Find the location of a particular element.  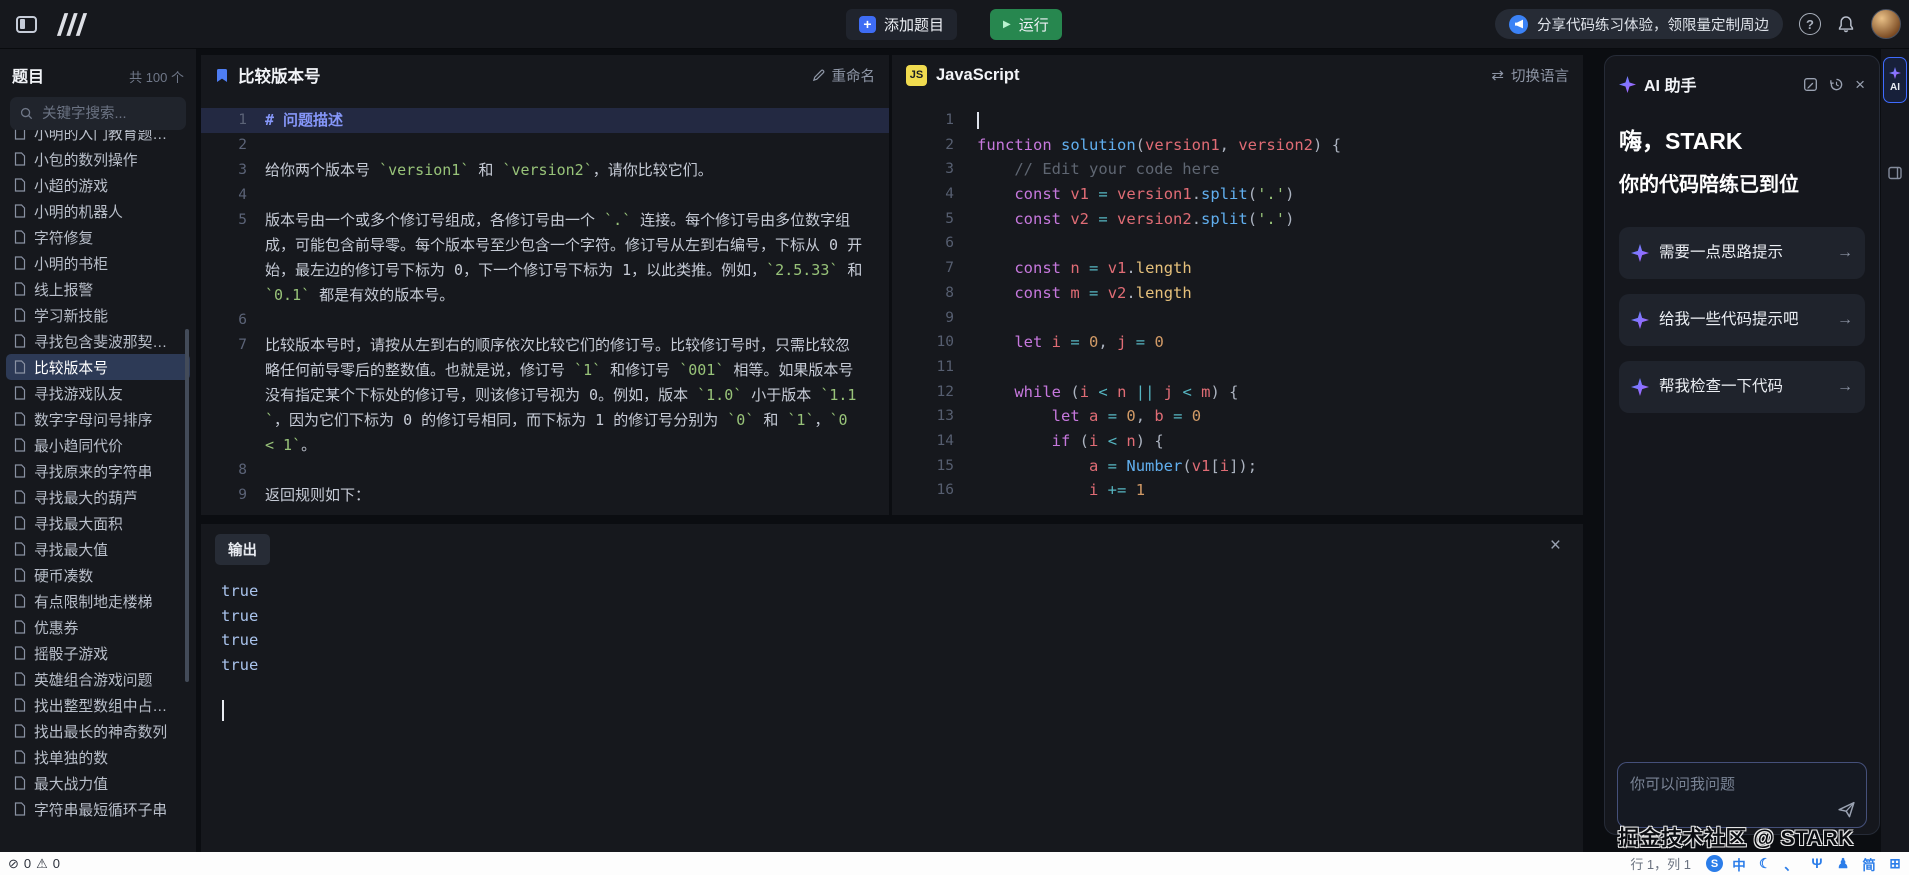

new-chat-icon is located at coordinates (1810, 84).